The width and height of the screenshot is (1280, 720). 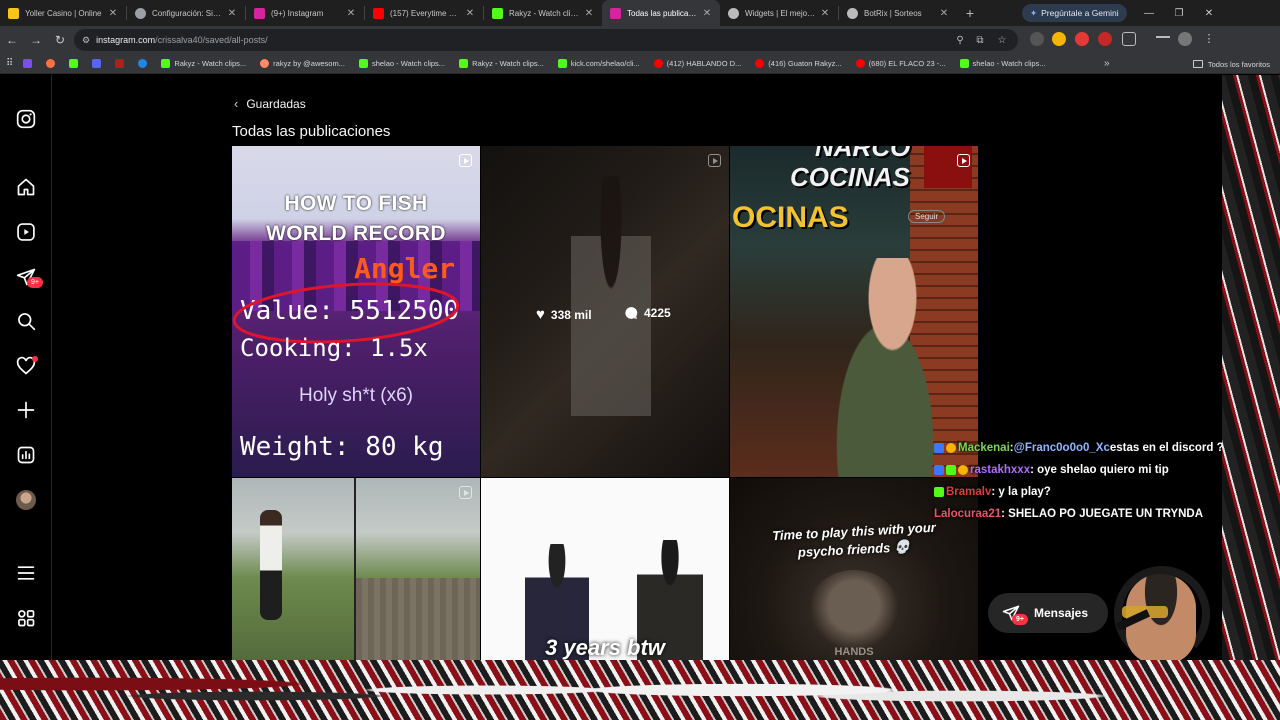 I want to click on browser-tab: Configuración: Sistem ✕, so click(x=186, y=13).